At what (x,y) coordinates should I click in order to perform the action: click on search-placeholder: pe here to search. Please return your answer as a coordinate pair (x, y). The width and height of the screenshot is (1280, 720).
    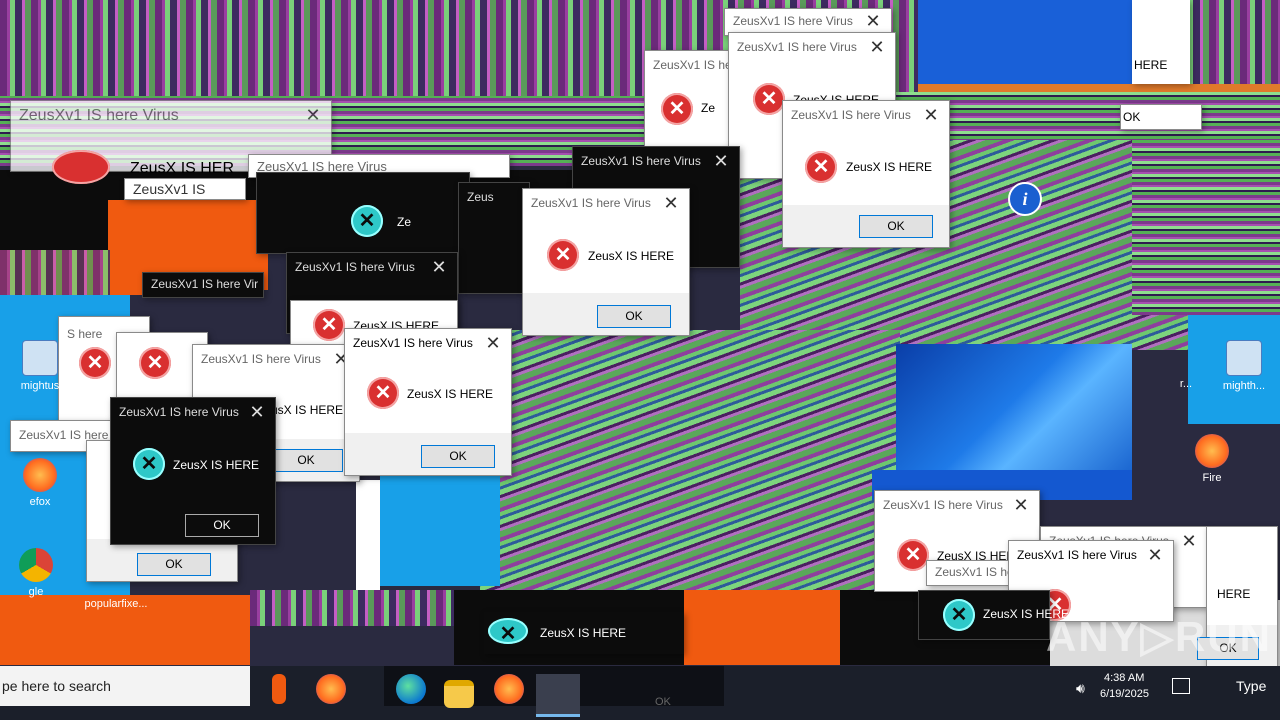
    Looking at the image, I should click on (56, 686).